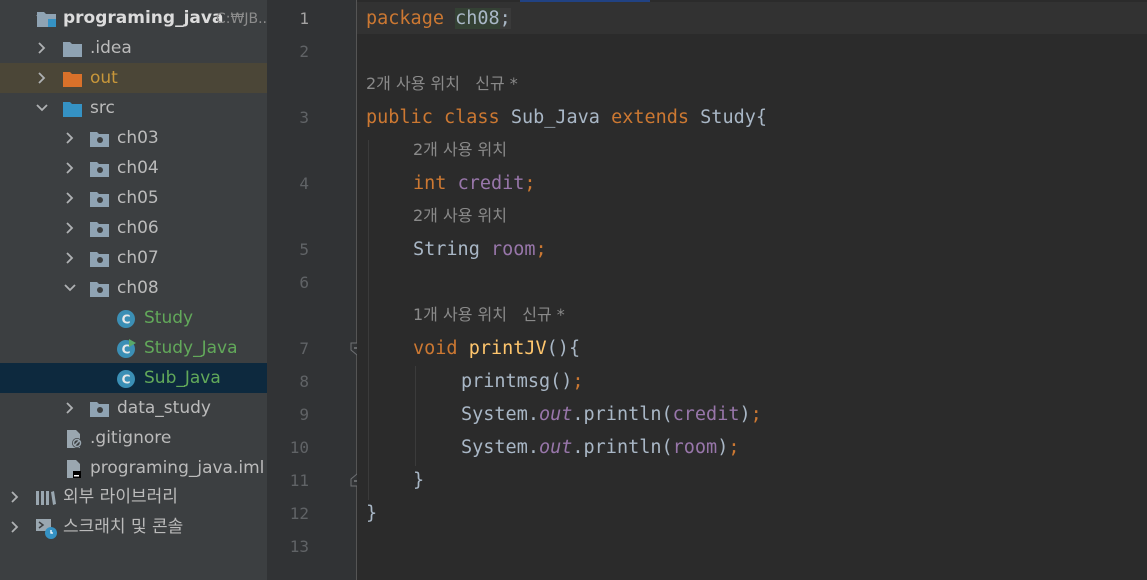  I want to click on line-number: 13, so click(299, 546).